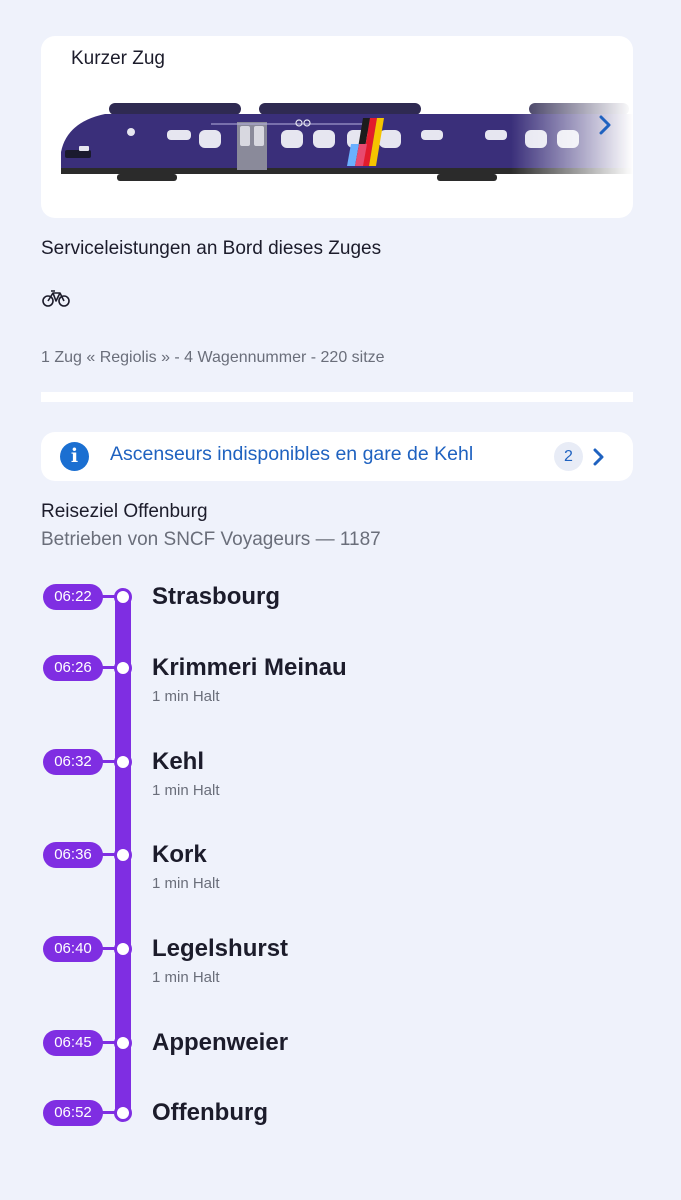  What do you see at coordinates (73, 949) in the screenshot?
I see `departure-time-pill: 06:40` at bounding box center [73, 949].